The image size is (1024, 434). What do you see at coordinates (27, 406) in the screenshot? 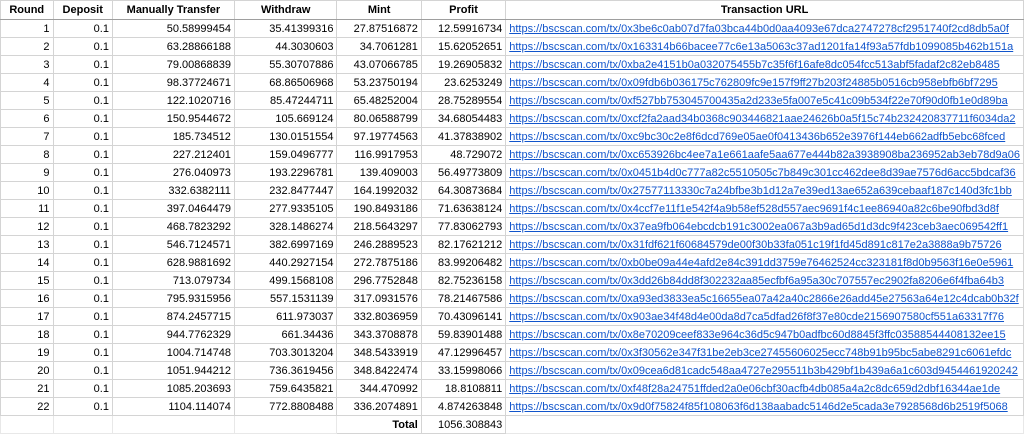
I see `cell-round: 22` at bounding box center [27, 406].